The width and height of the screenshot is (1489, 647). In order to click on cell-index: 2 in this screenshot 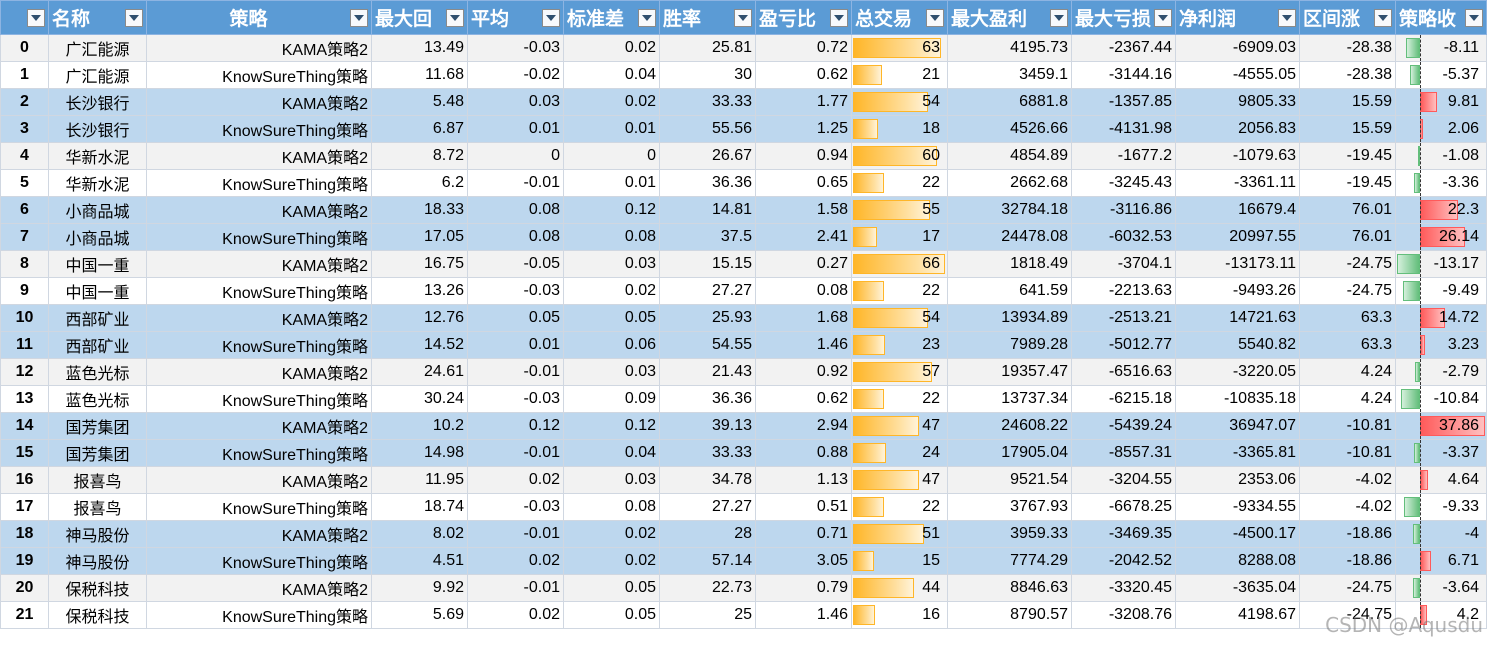, I will do `click(24, 102)`.